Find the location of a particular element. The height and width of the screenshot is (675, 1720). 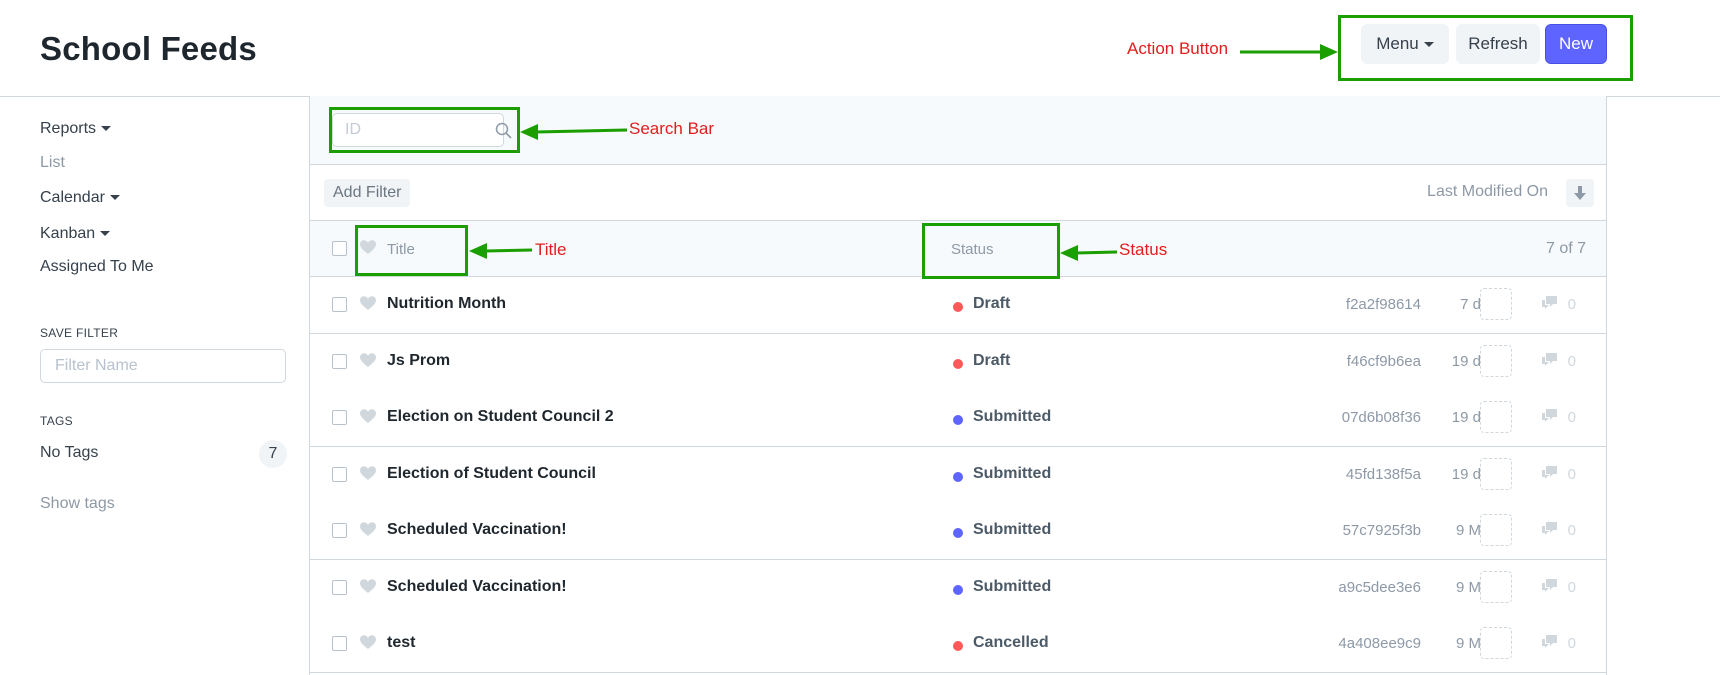

row-id: 07d6b08f36 is located at coordinates (1381, 417).